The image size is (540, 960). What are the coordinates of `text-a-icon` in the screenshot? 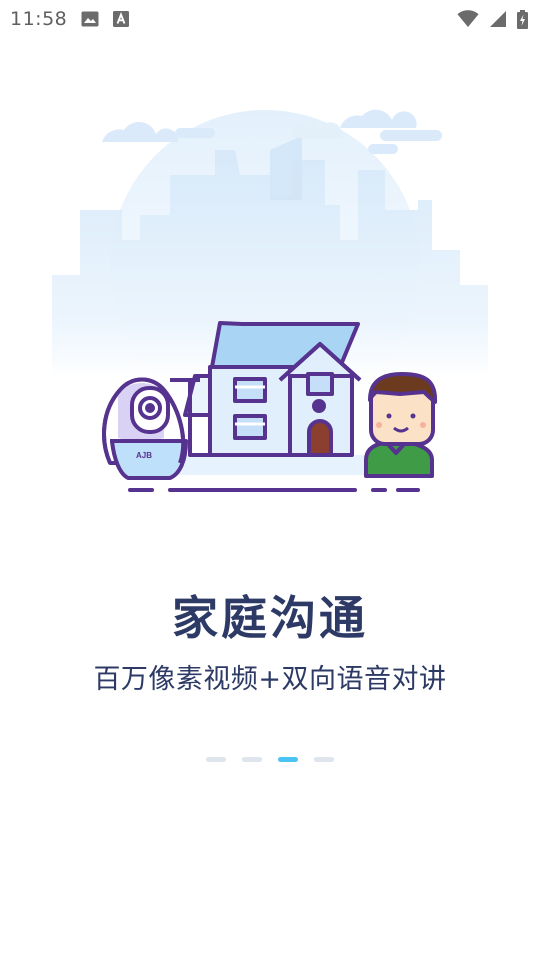 It's located at (121, 19).